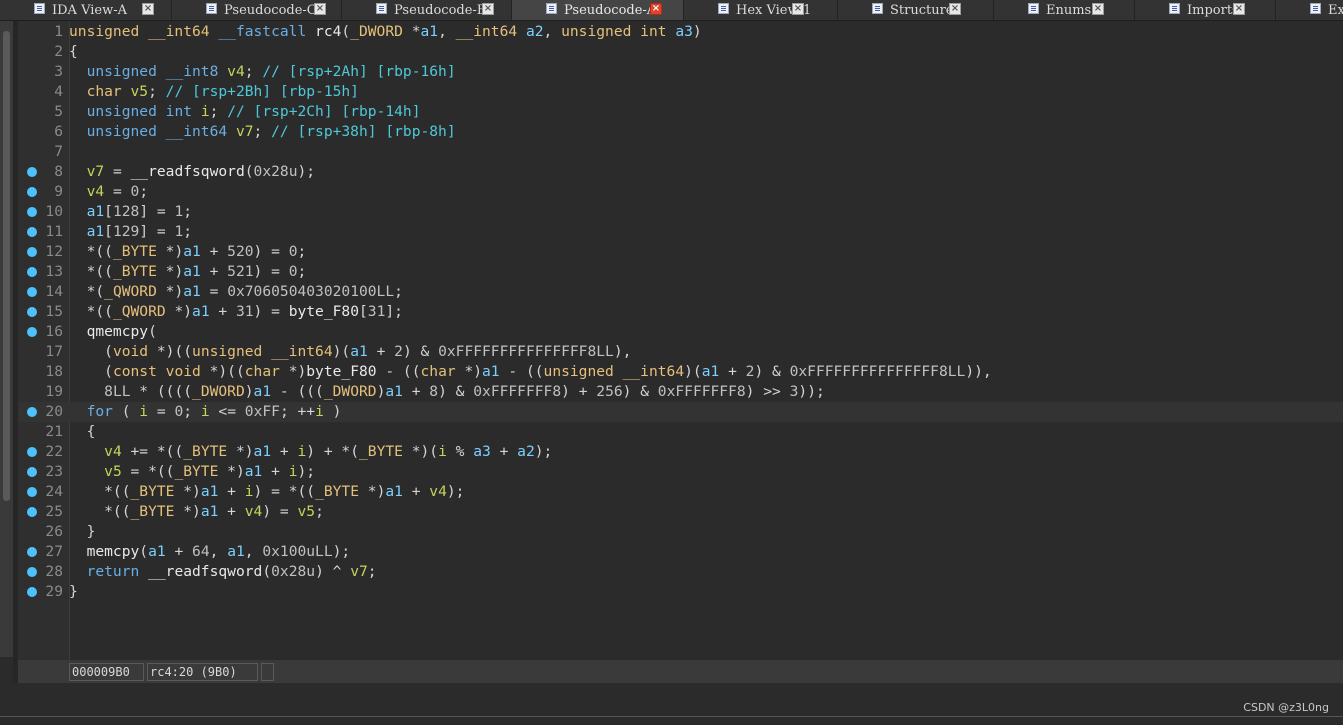 The image size is (1343, 725). What do you see at coordinates (680, 172) in the screenshot?
I see `code-line: 8 v7 = __readfsqword(0x28u);` at bounding box center [680, 172].